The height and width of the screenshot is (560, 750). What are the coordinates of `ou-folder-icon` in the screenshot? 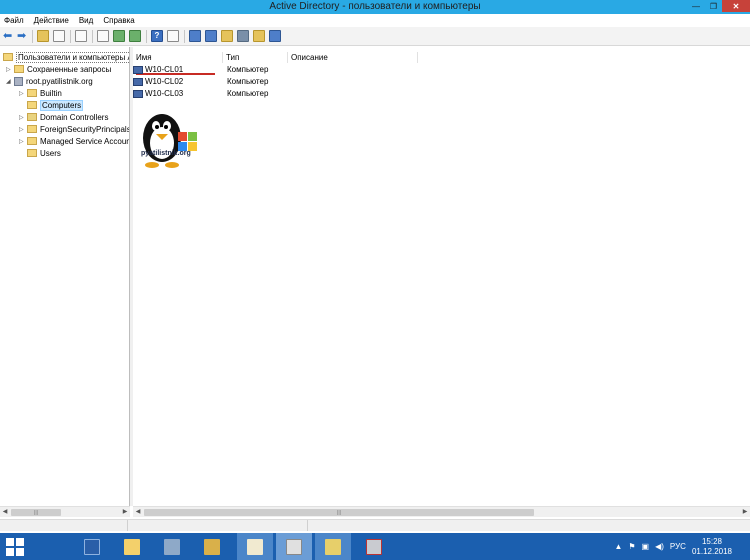 It's located at (32, 117).